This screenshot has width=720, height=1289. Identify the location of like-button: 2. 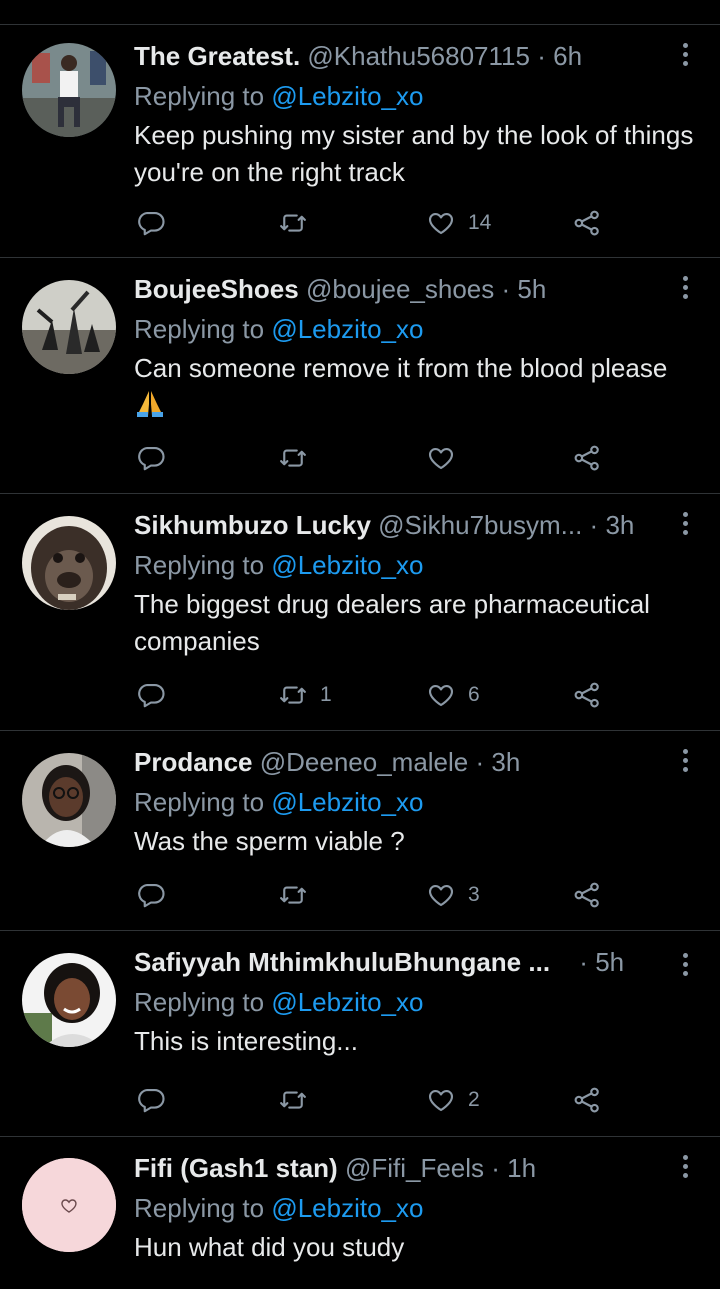
(453, 1100).